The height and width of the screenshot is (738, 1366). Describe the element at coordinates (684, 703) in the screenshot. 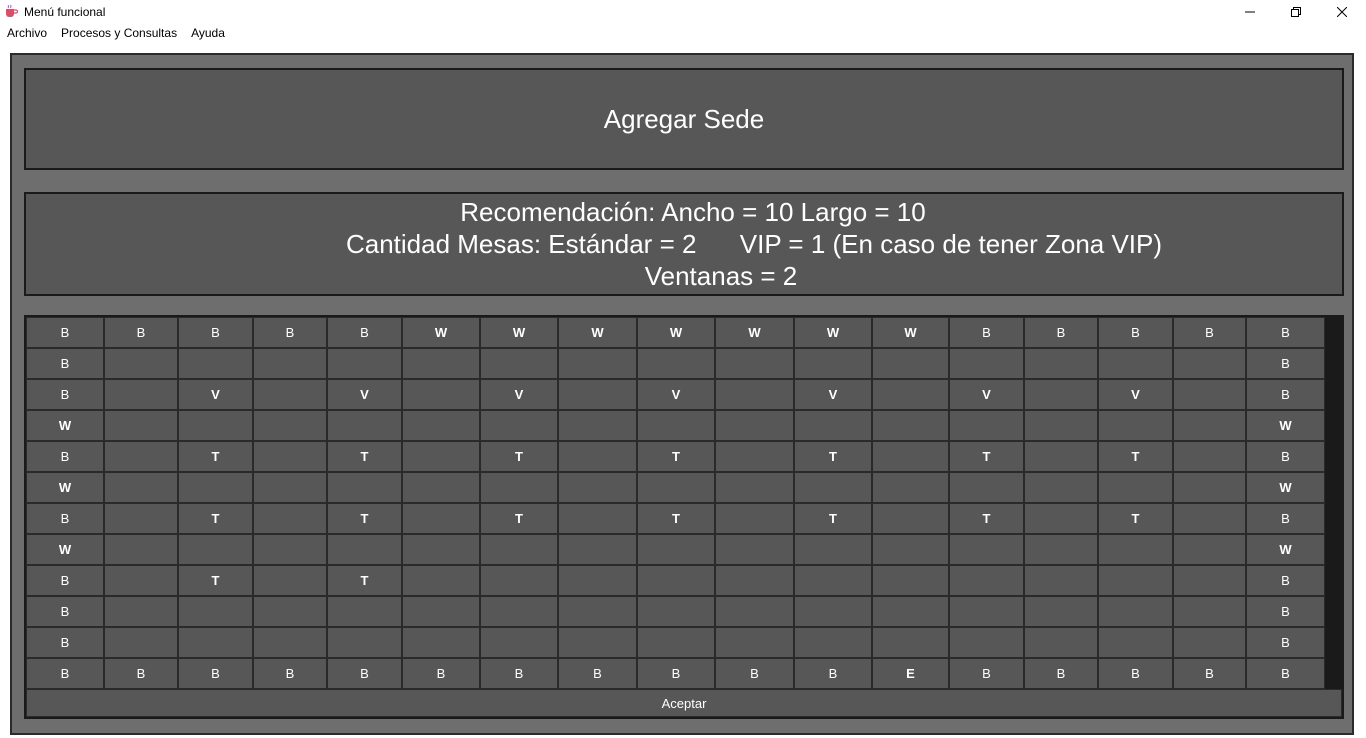

I see `accept-button: Aceptar` at that location.